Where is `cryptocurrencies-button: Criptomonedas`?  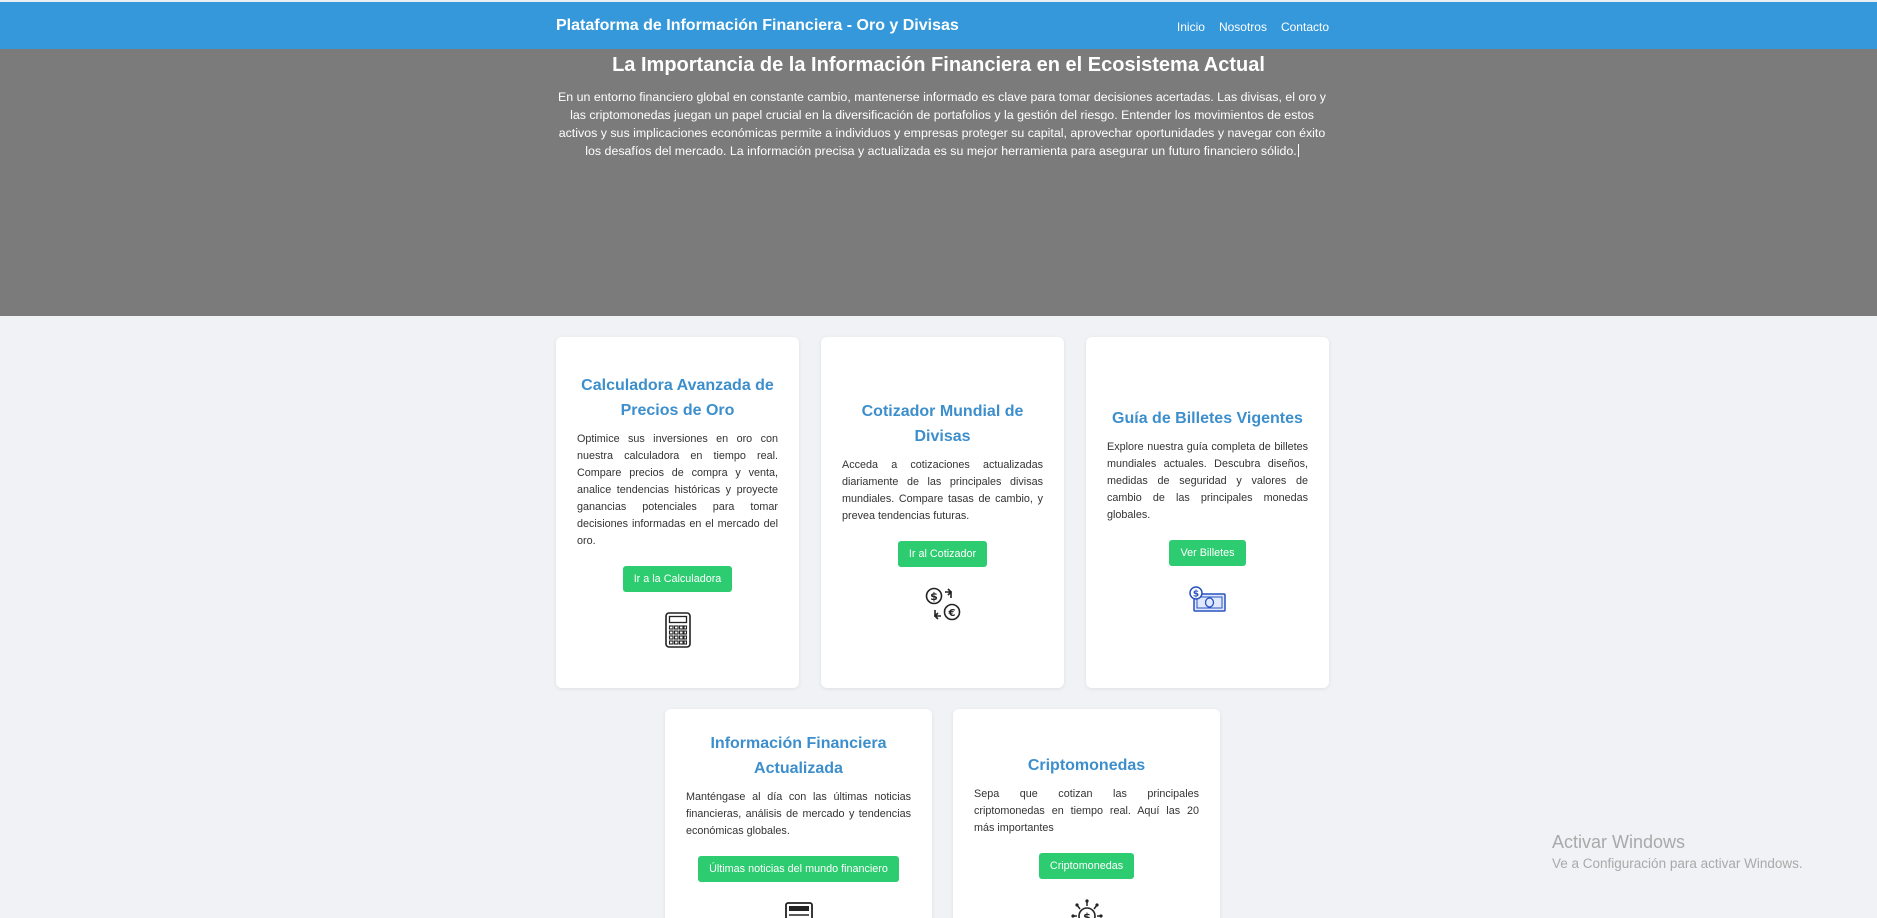 cryptocurrencies-button: Criptomonedas is located at coordinates (1086, 866).